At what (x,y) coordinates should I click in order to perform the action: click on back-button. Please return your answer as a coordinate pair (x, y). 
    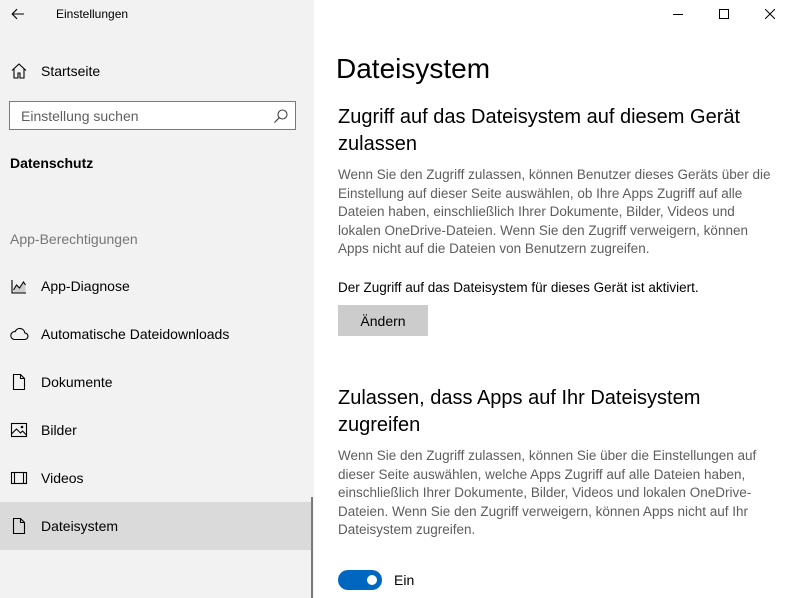
    Looking at the image, I should click on (18, 14).